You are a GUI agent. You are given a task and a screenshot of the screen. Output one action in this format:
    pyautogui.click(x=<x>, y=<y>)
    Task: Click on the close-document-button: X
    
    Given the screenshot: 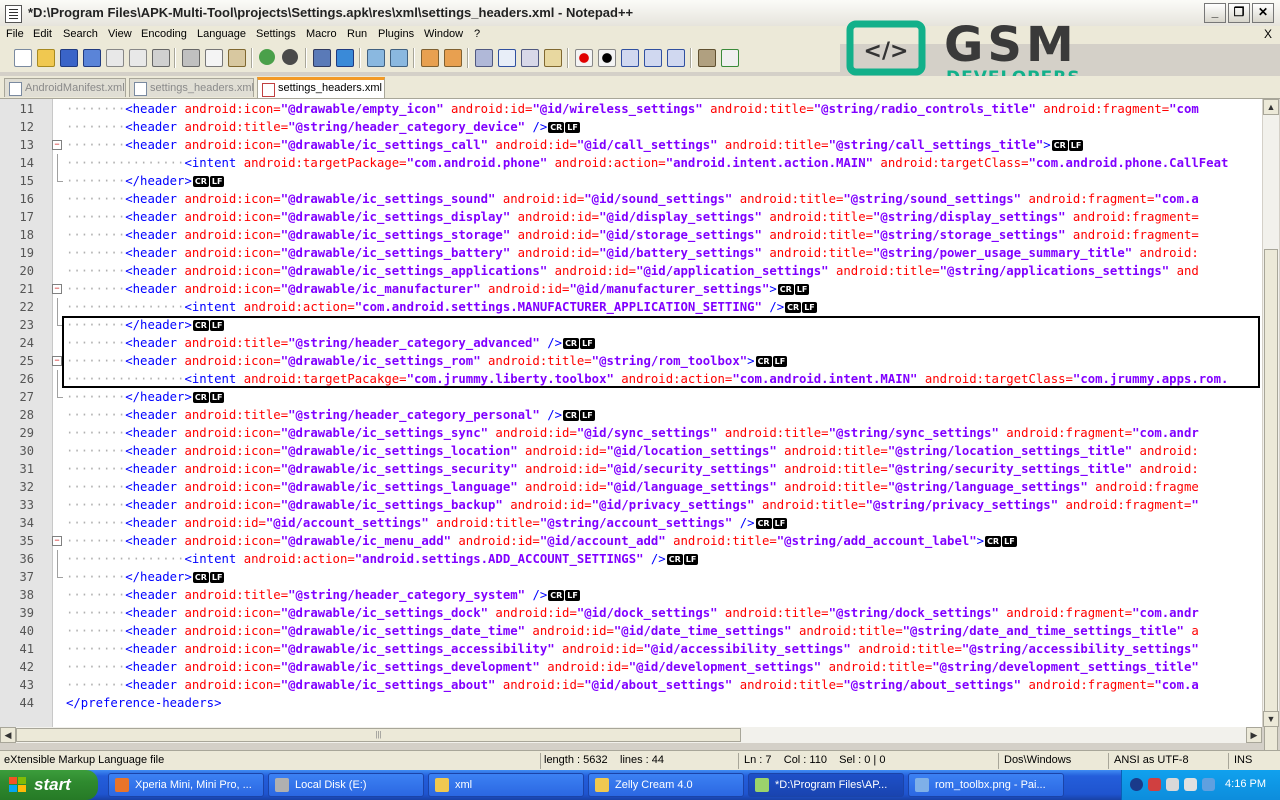 What is the action you would take?
    pyautogui.click(x=1268, y=34)
    